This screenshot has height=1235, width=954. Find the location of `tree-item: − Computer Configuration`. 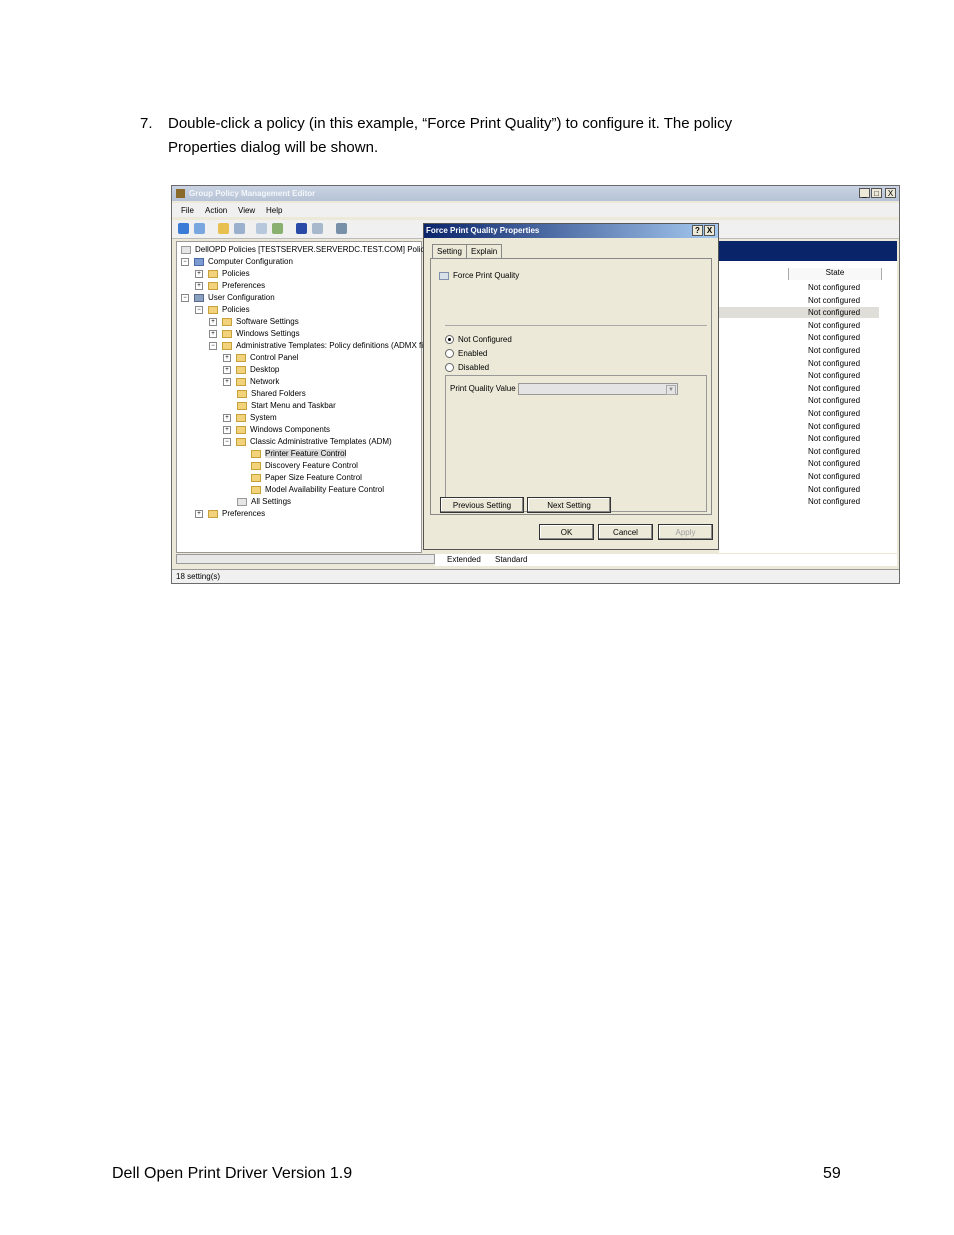

tree-item: − Computer Configuration is located at coordinates (237, 261).